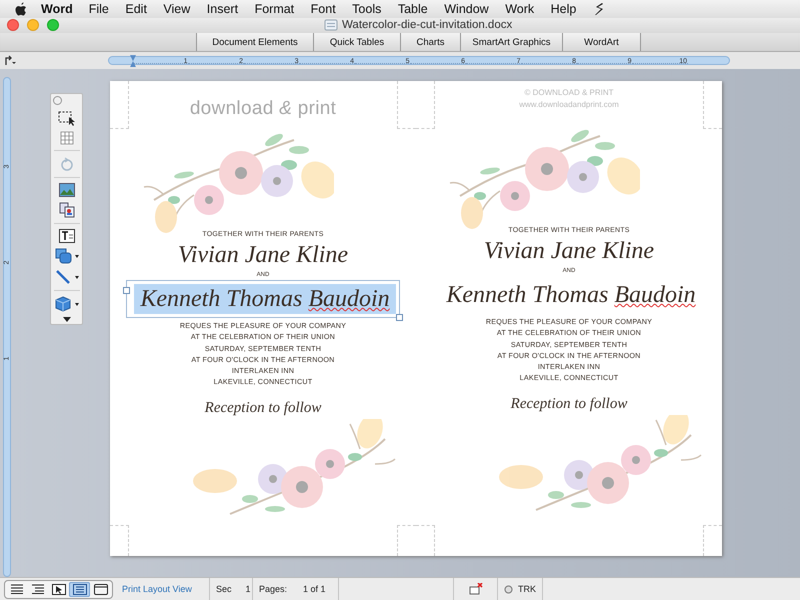 The width and height of the screenshot is (800, 600). What do you see at coordinates (13, 25) in the screenshot?
I see `close-button` at bounding box center [13, 25].